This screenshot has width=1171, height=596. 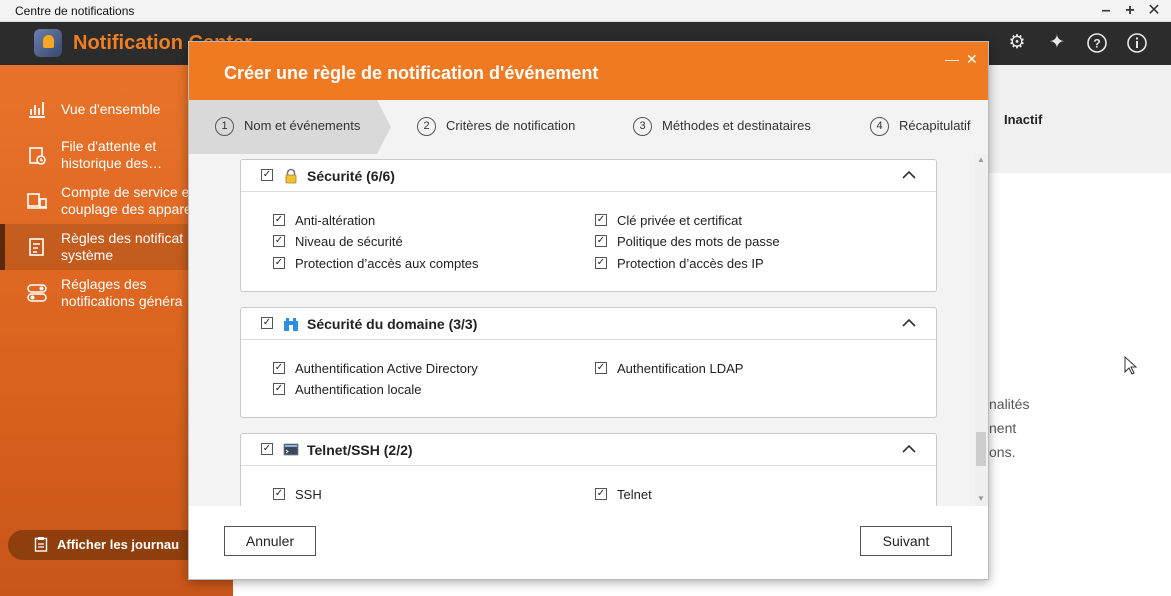 What do you see at coordinates (588, 176) in the screenshot?
I see `group-header: ✓ Sécurité (6/6)` at bounding box center [588, 176].